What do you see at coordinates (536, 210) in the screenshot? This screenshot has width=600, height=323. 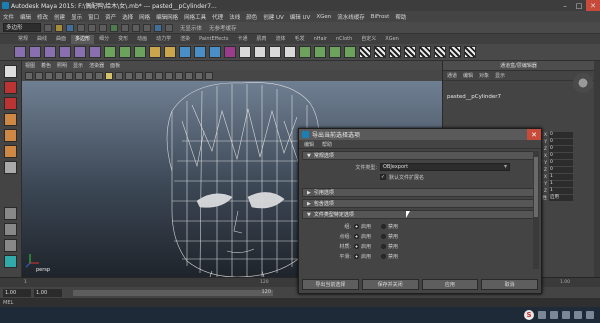 I see `dialog-scrollbar` at bounding box center [536, 210].